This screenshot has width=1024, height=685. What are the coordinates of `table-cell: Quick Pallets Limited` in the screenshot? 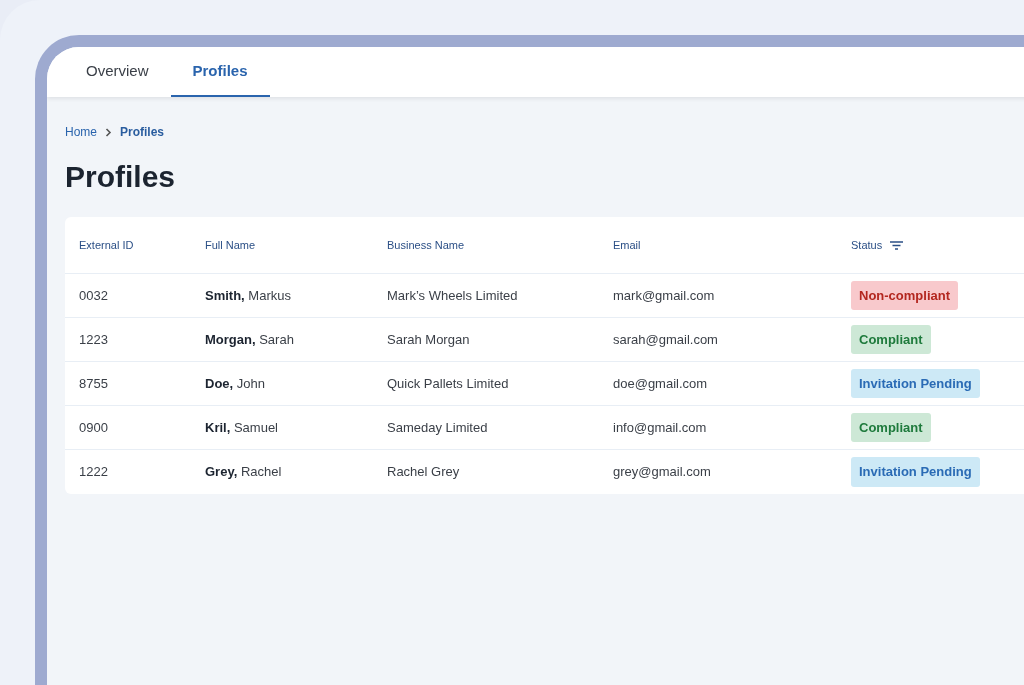 It's located at (448, 383).